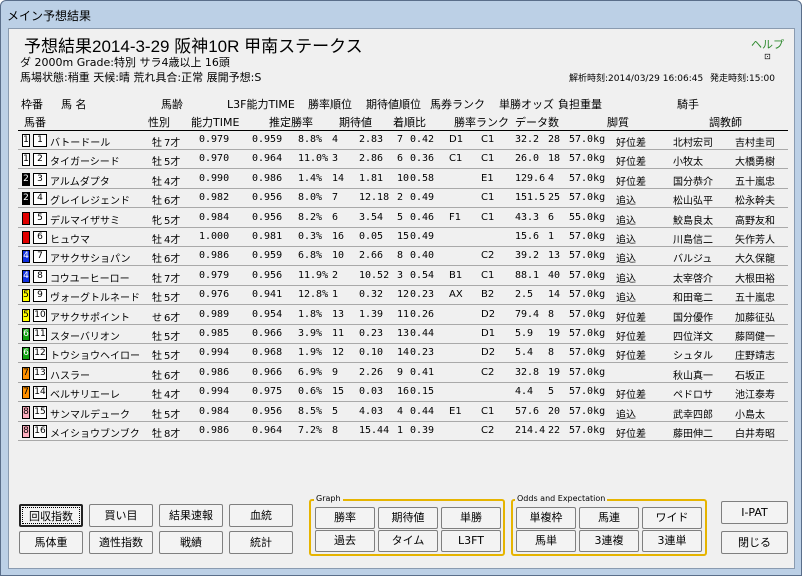  Describe the element at coordinates (90, 202) in the screenshot. I see `horse-name: グレイレジェンド` at that location.